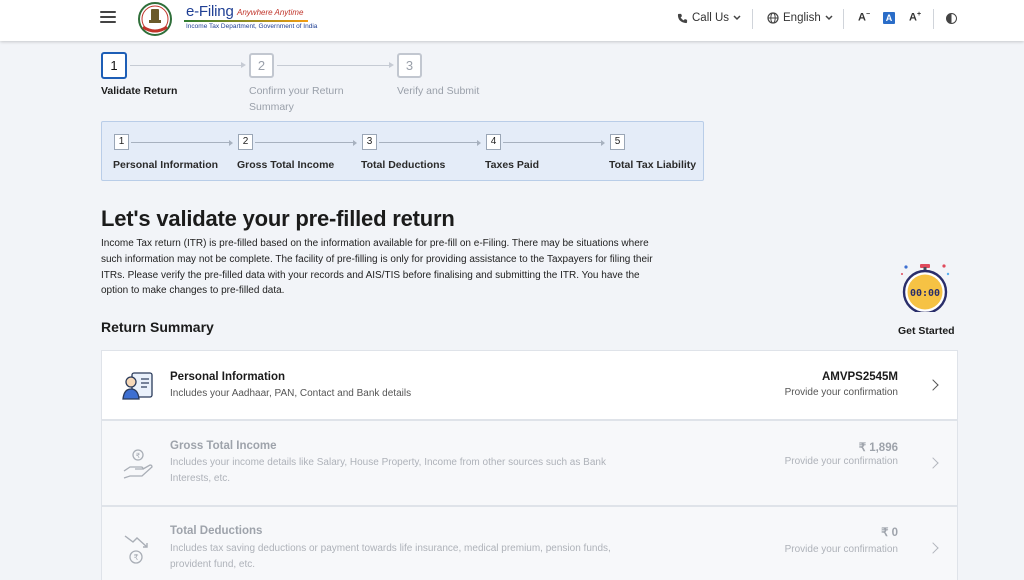  What do you see at coordinates (286, 165) in the screenshot?
I see `substep-2-label: Gross Total Income` at bounding box center [286, 165].